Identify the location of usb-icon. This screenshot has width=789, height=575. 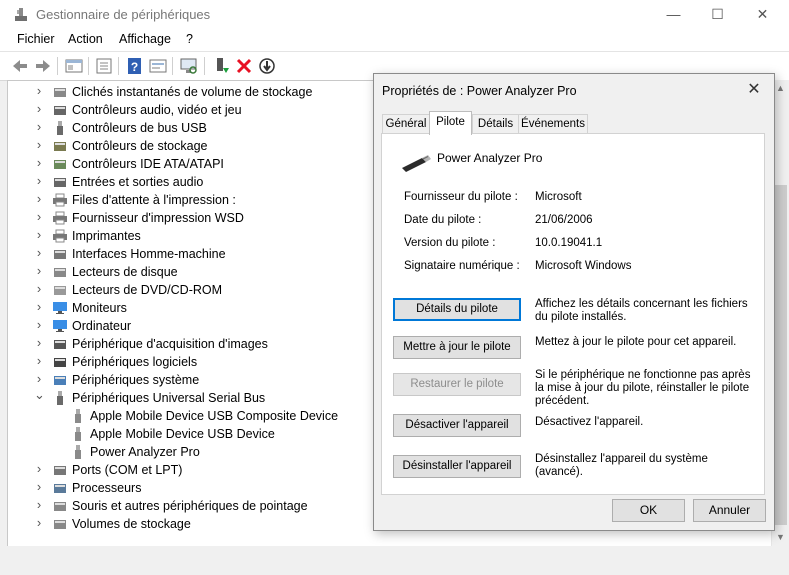
(60, 398).